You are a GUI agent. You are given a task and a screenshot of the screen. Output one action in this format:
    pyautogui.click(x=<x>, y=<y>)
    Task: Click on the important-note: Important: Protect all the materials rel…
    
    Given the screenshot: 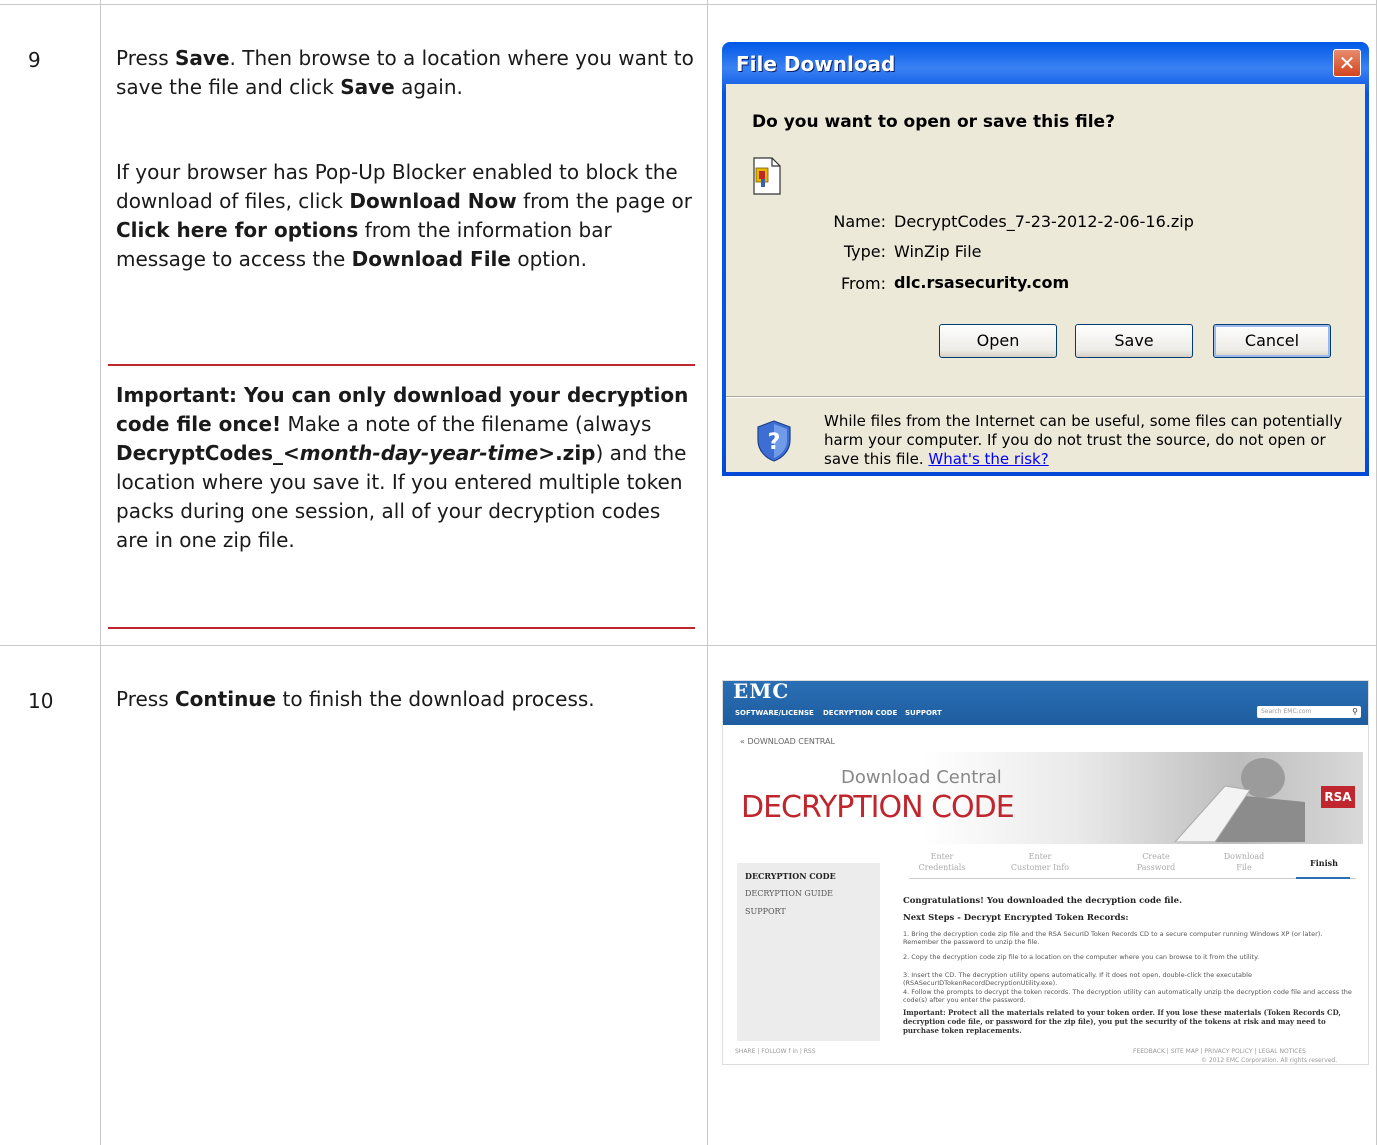 What is the action you would take?
    pyautogui.click(x=1122, y=1021)
    